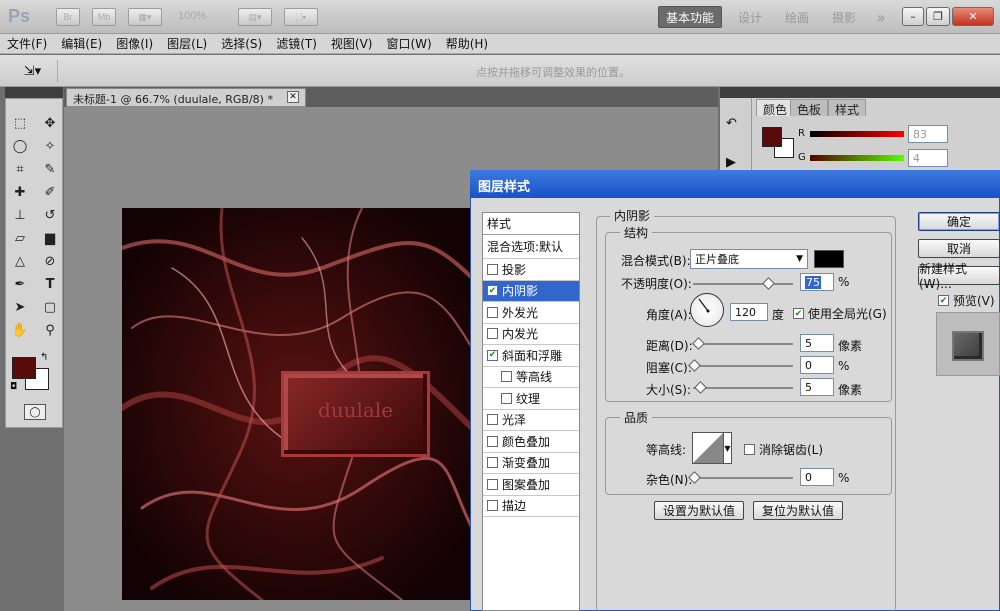 This screenshot has height=611, width=1000. I want to click on reset-default-button: 复位为默认值, so click(798, 510).